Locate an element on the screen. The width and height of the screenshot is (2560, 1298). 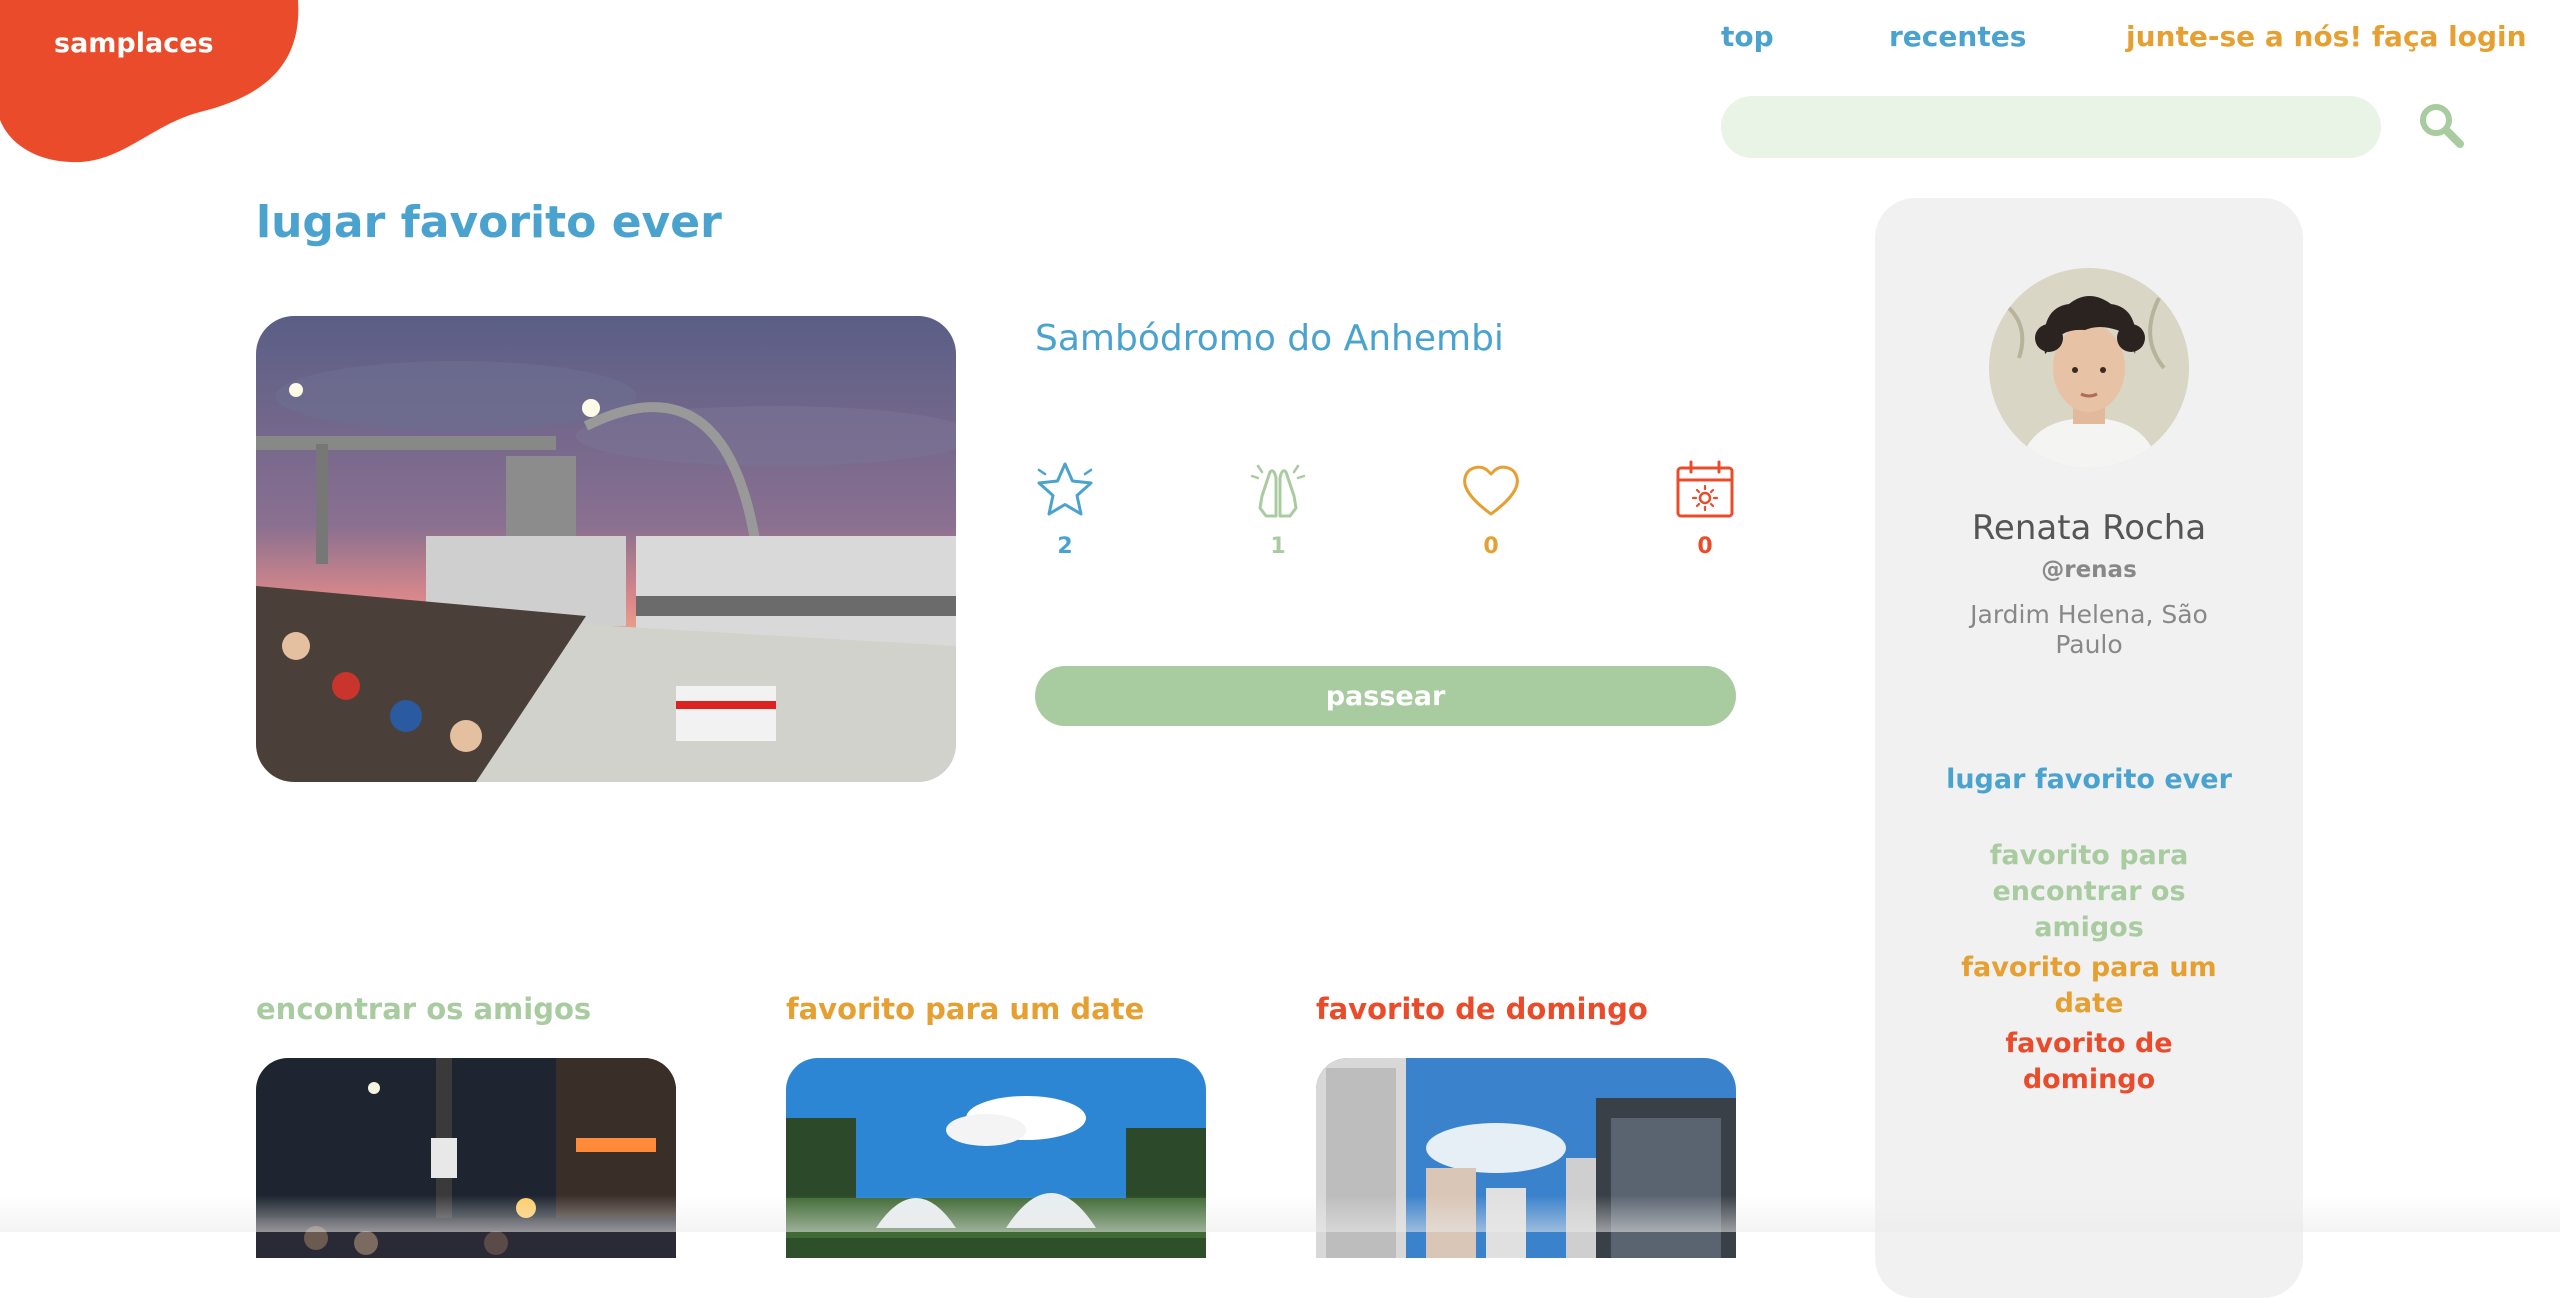
section-title-amigos: encontrar os amigos is located at coordinates (423, 1009).